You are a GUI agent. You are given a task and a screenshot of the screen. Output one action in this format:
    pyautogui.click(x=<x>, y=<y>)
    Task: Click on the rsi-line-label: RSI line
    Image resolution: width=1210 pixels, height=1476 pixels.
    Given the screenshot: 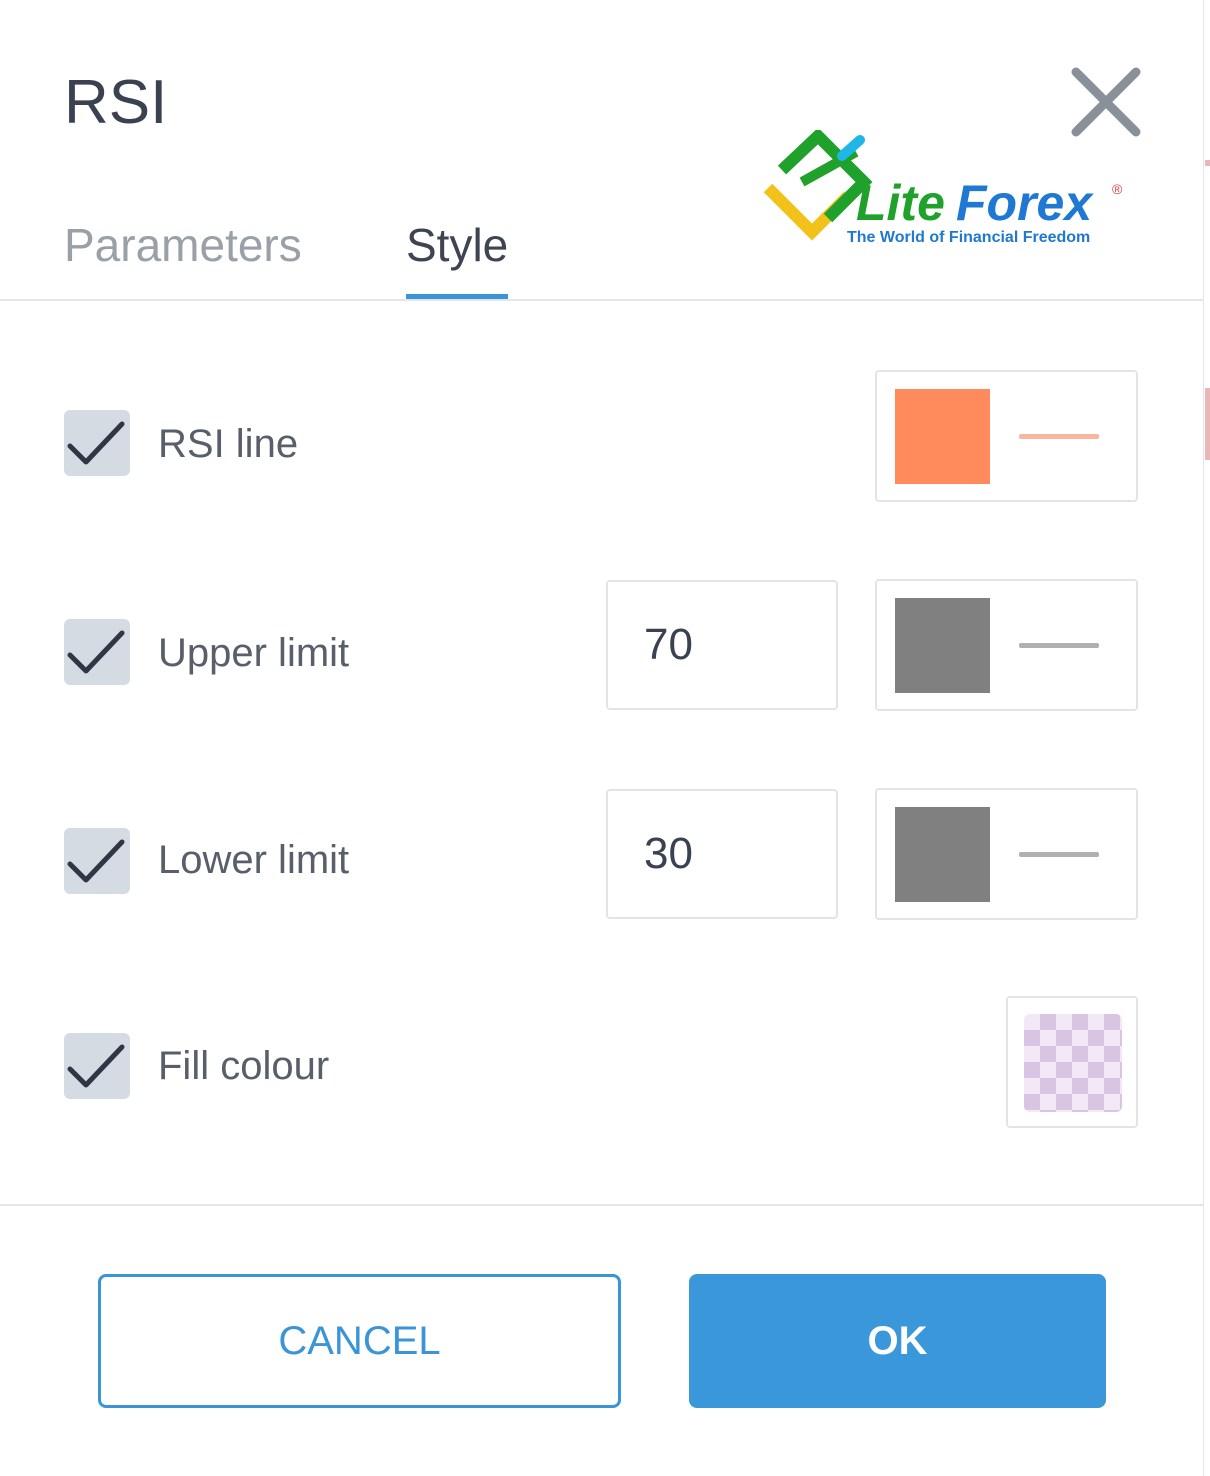 What is the action you would take?
    pyautogui.click(x=228, y=444)
    